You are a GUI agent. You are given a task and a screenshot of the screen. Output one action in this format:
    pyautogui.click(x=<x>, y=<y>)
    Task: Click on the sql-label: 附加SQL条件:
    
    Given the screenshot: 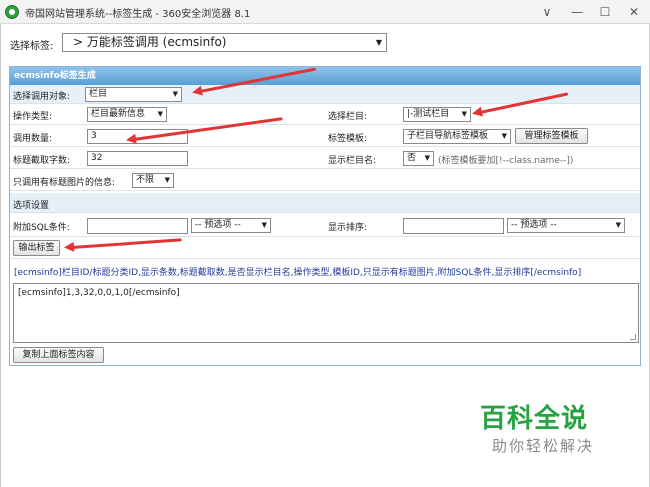 What is the action you would take?
    pyautogui.click(x=41, y=228)
    